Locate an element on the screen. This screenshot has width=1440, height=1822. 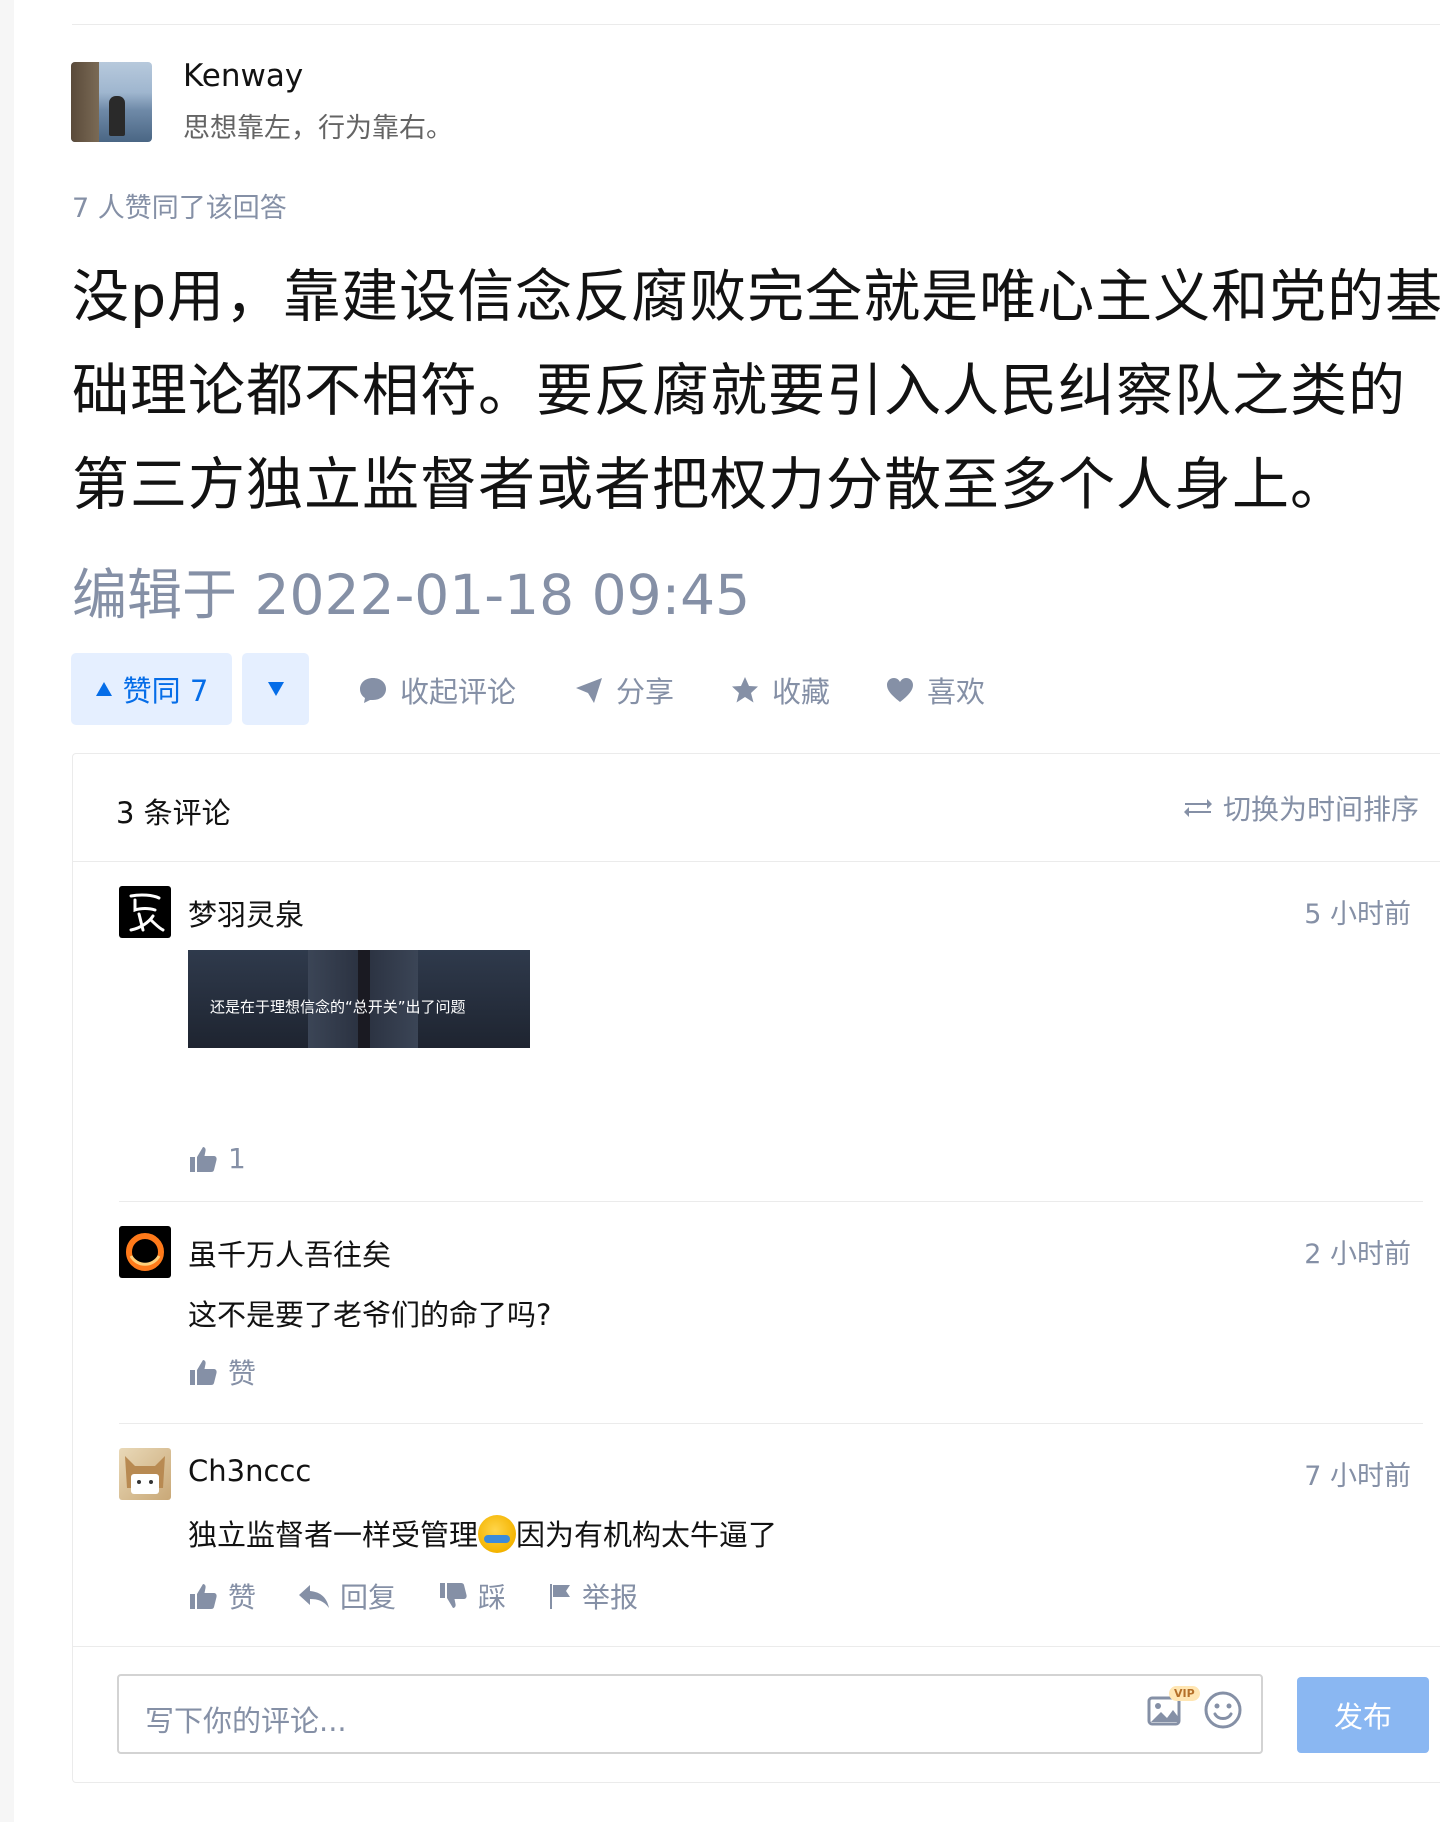
triangle-up-icon is located at coordinates (103, 689).